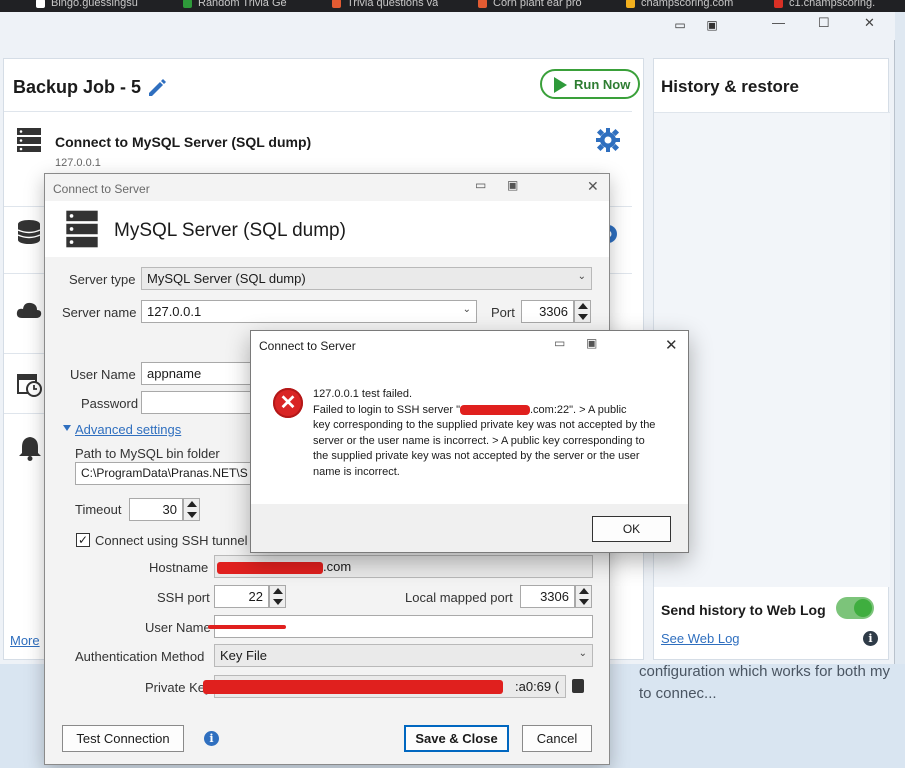  Describe the element at coordinates (178, 687) in the screenshot. I see `private-key-label: Private Key` at that location.